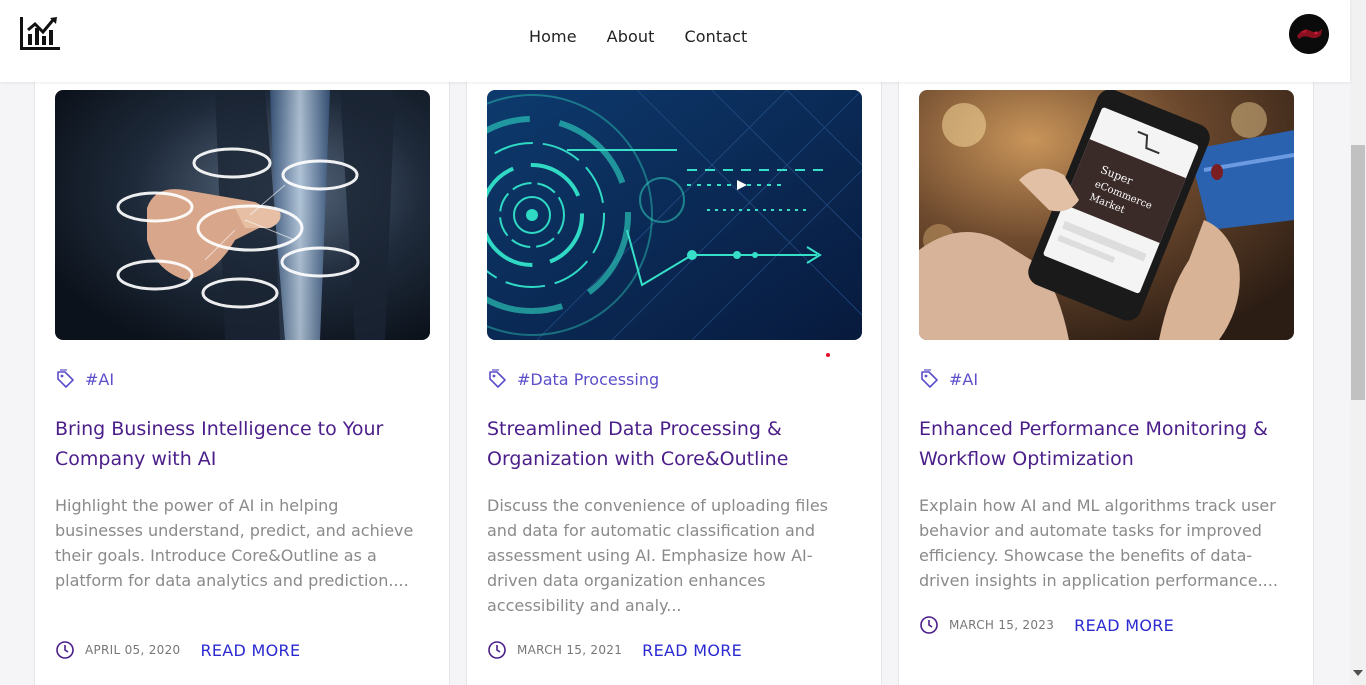 This screenshot has width=1366, height=685. What do you see at coordinates (1358, 673) in the screenshot?
I see `scroll-down-arrow-icon` at bounding box center [1358, 673].